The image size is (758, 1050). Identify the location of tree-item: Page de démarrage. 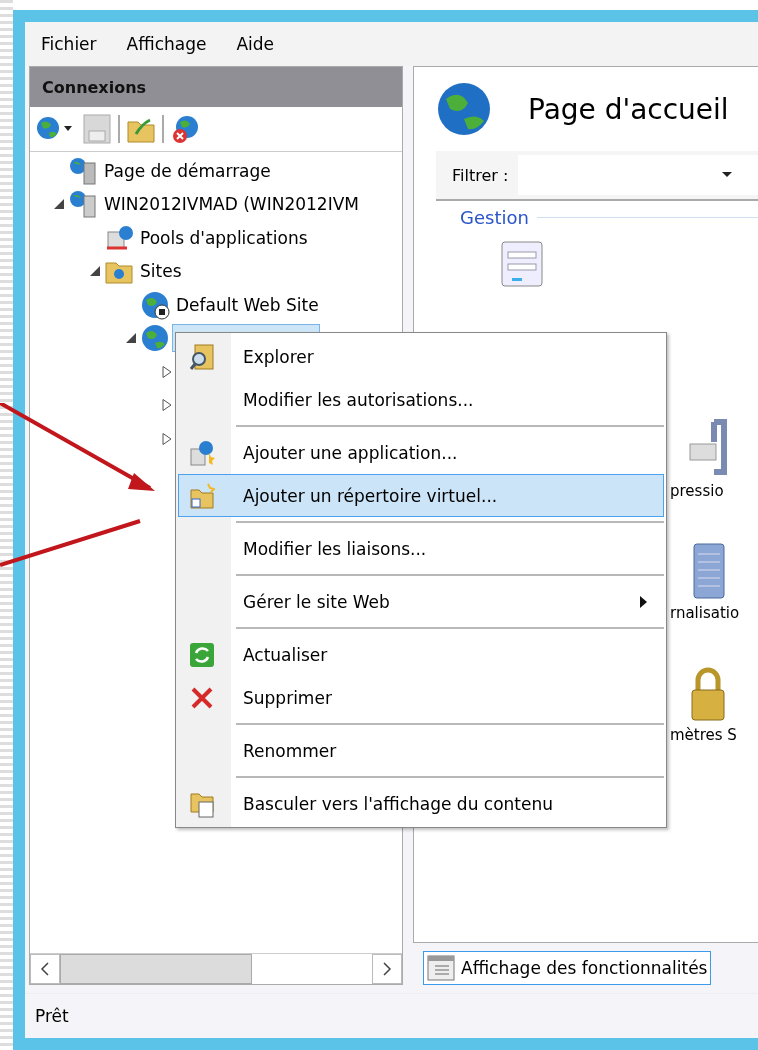
(187, 170).